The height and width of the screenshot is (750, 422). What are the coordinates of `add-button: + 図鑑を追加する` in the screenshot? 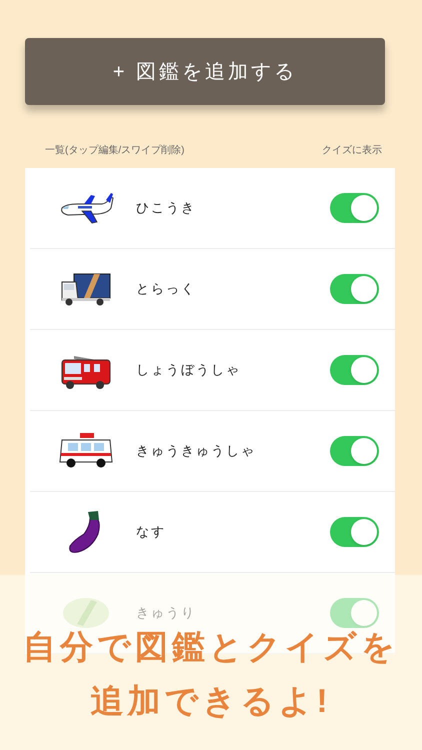 It's located at (205, 71).